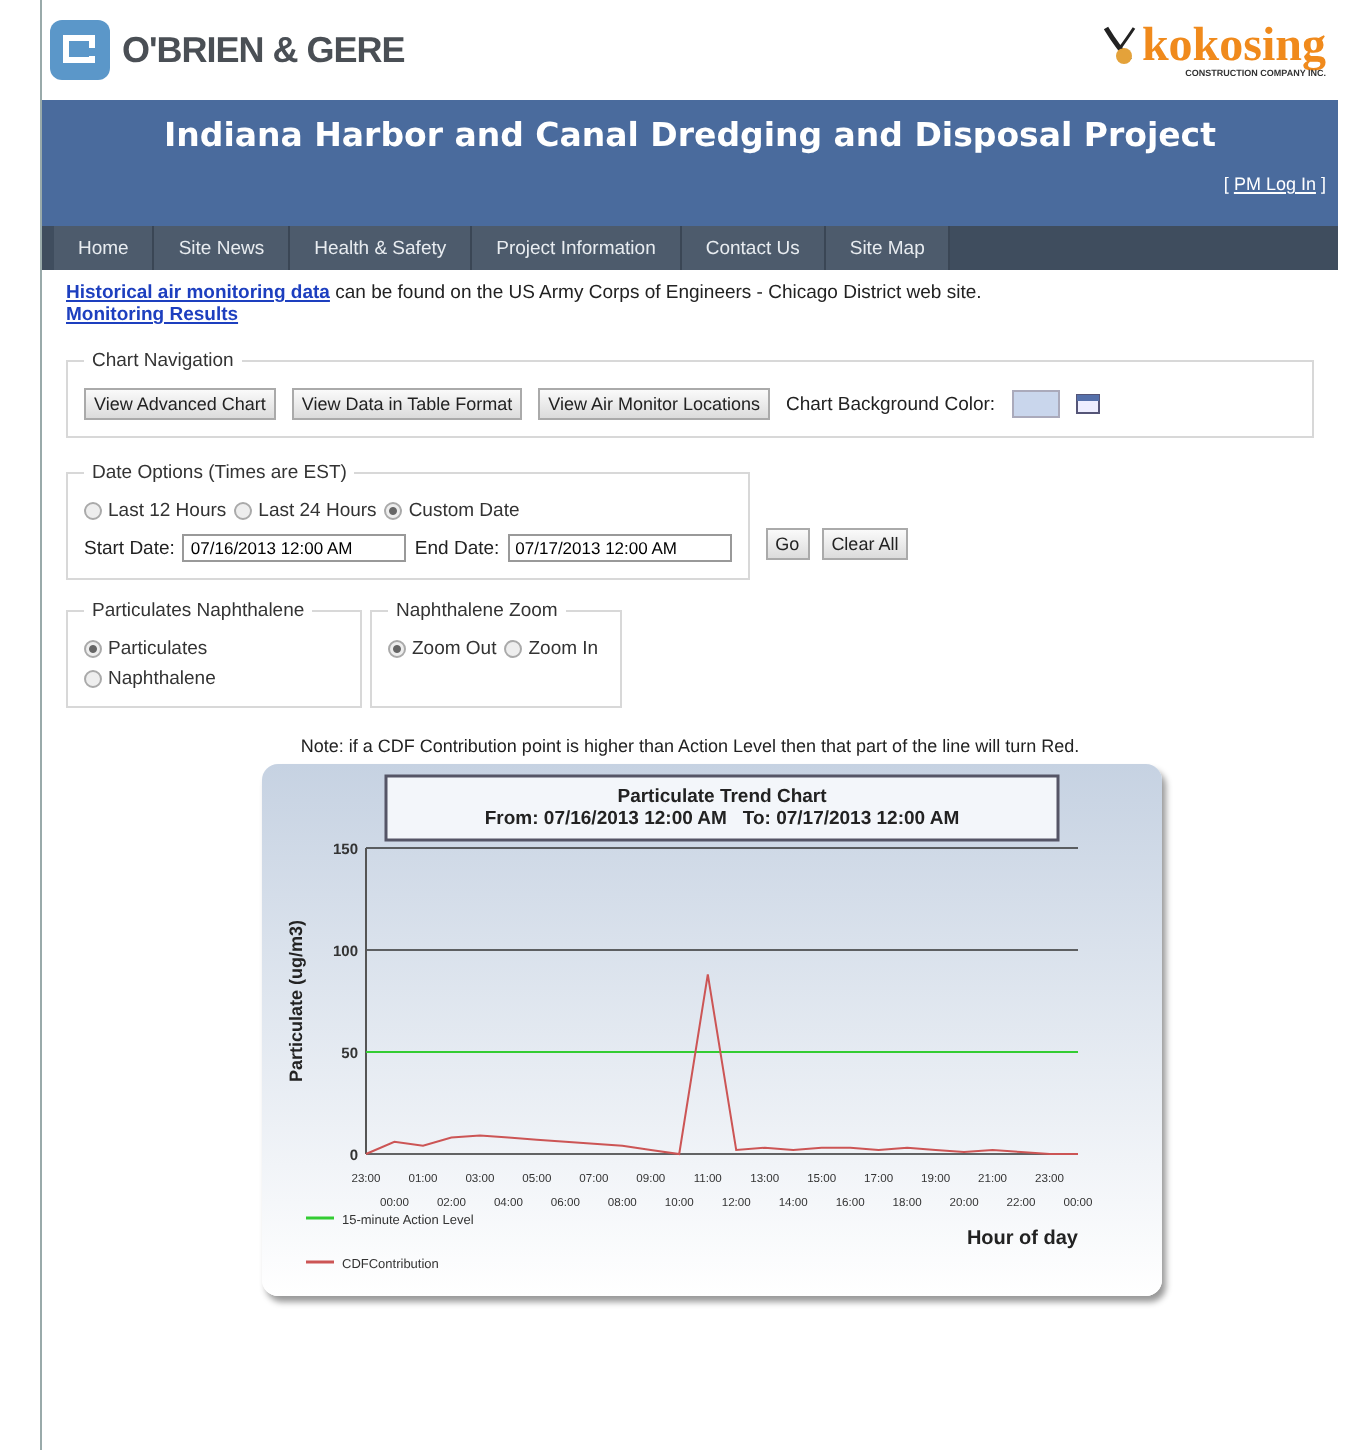 This screenshot has height=1450, width=1346. I want to click on color-field, so click(1035, 404).